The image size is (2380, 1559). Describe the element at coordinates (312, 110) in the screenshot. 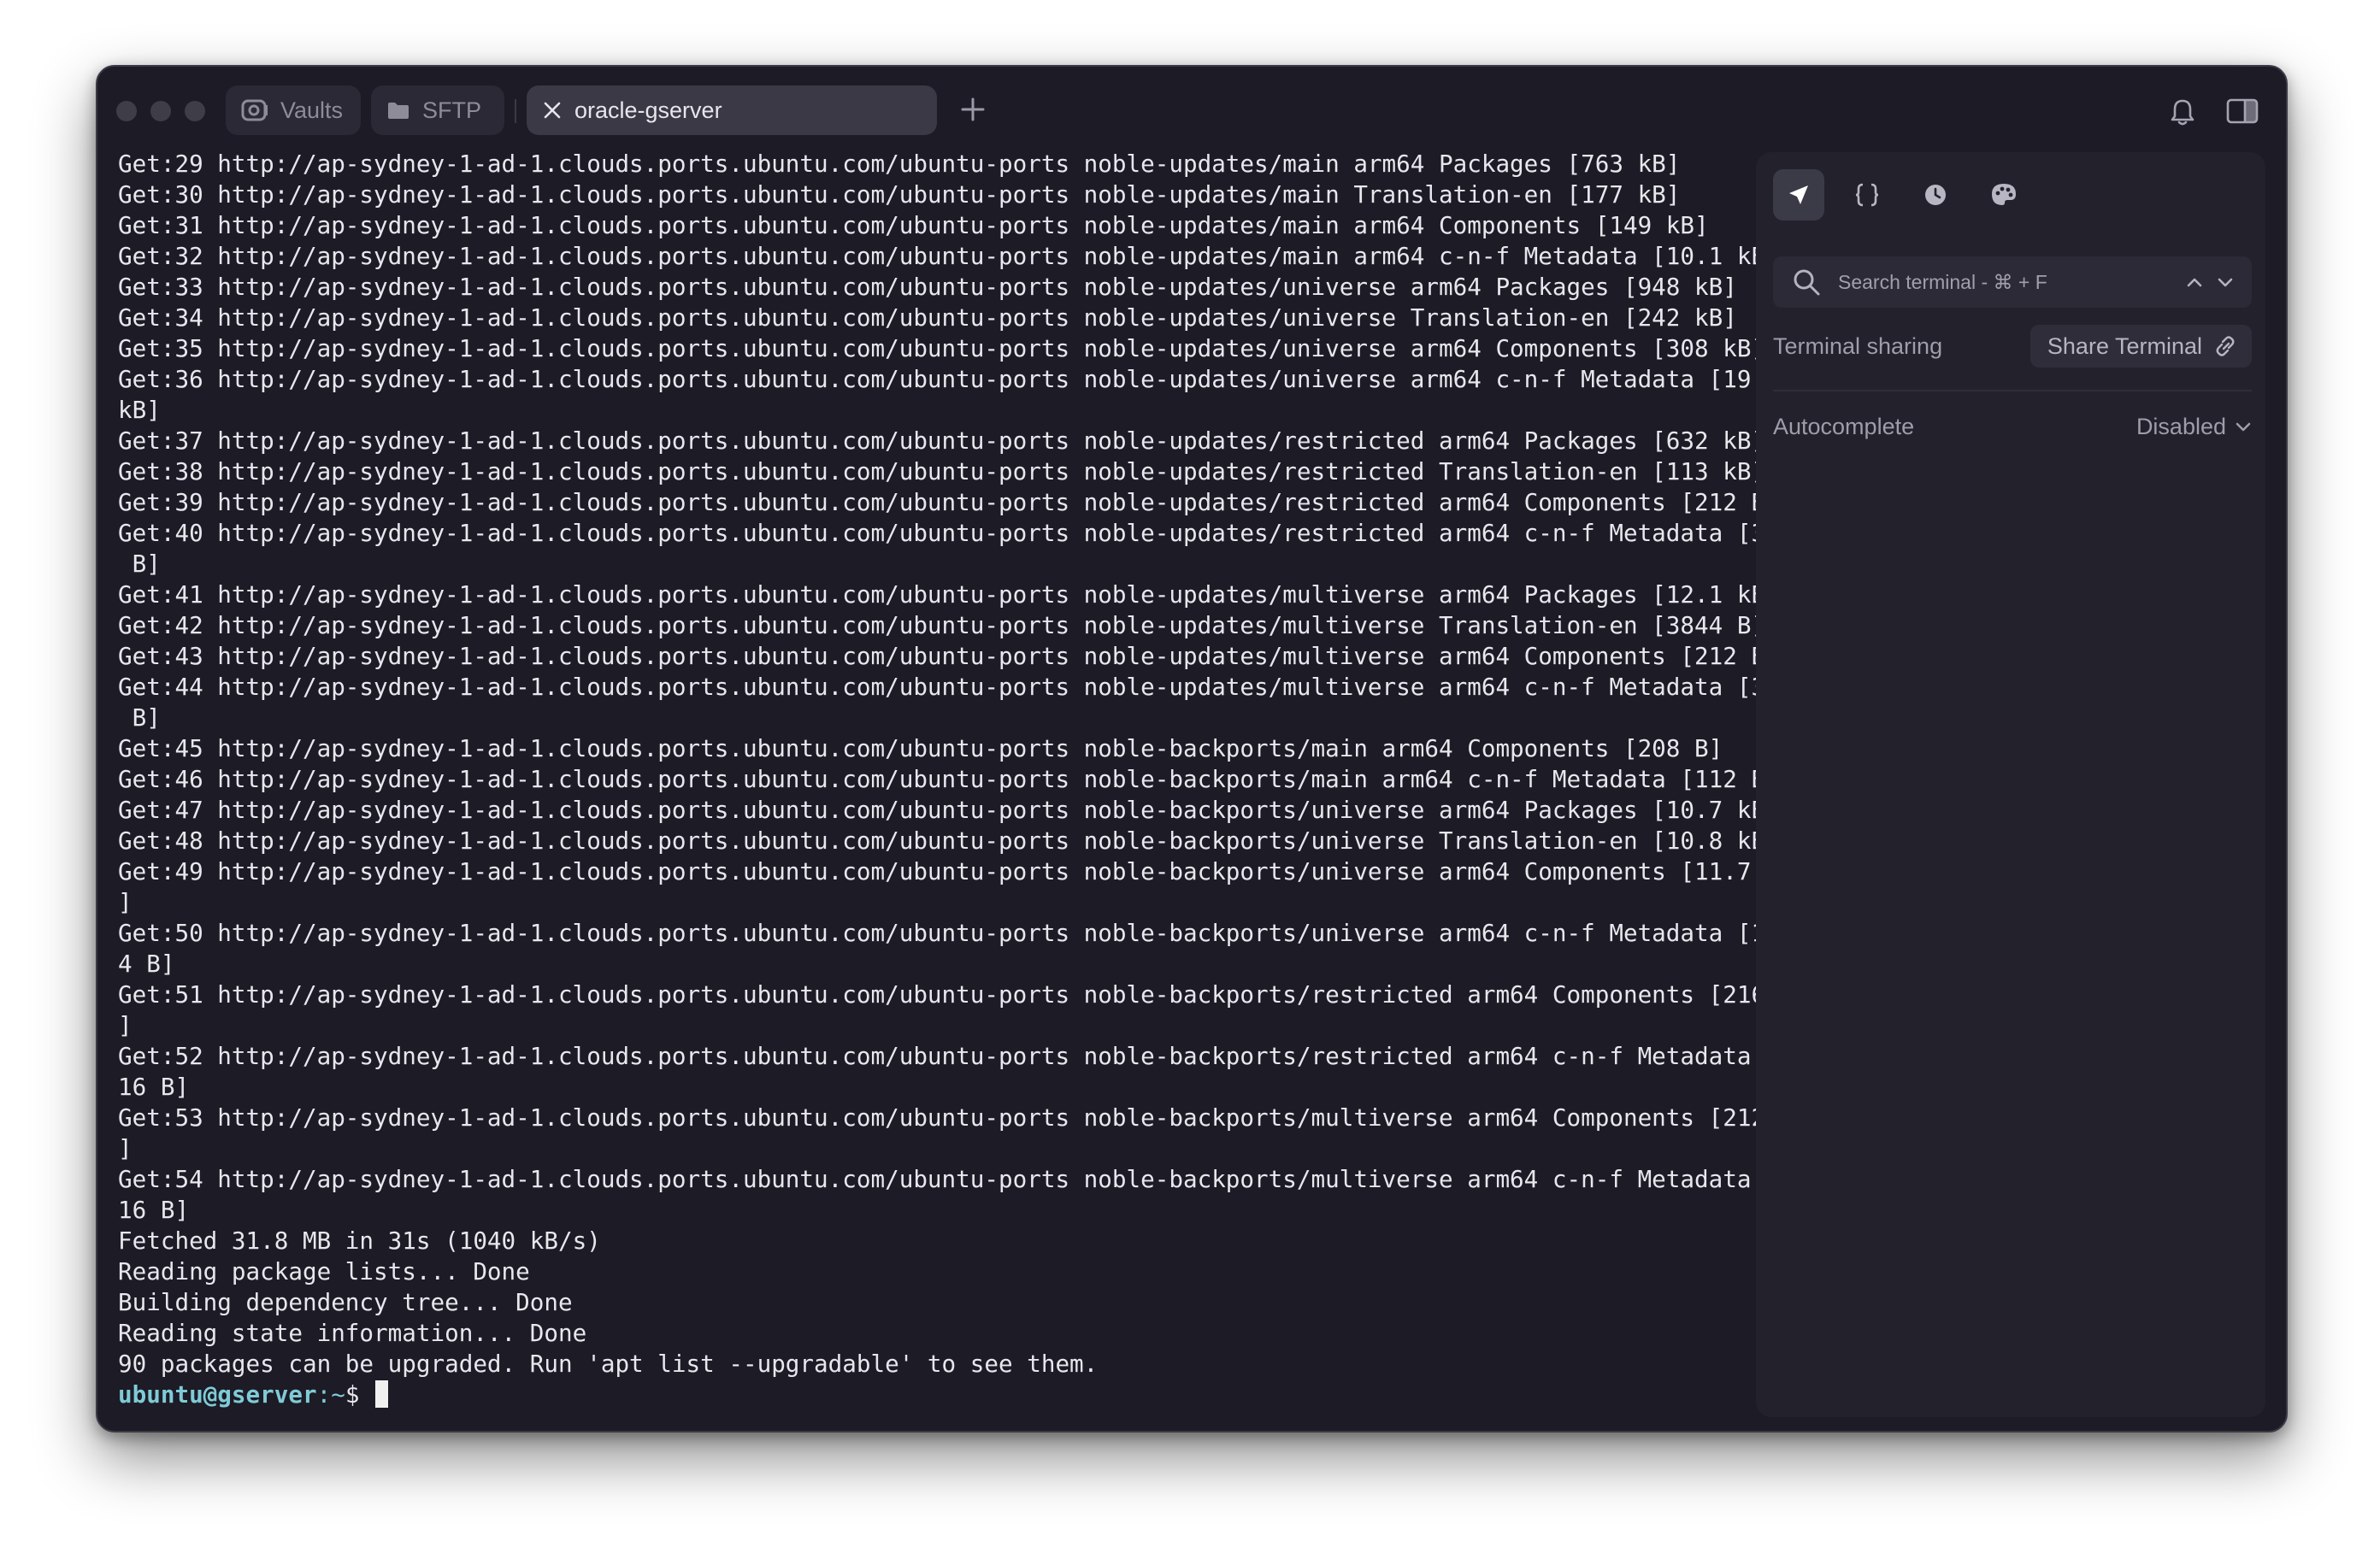

I see `tab-label: Vaults` at that location.